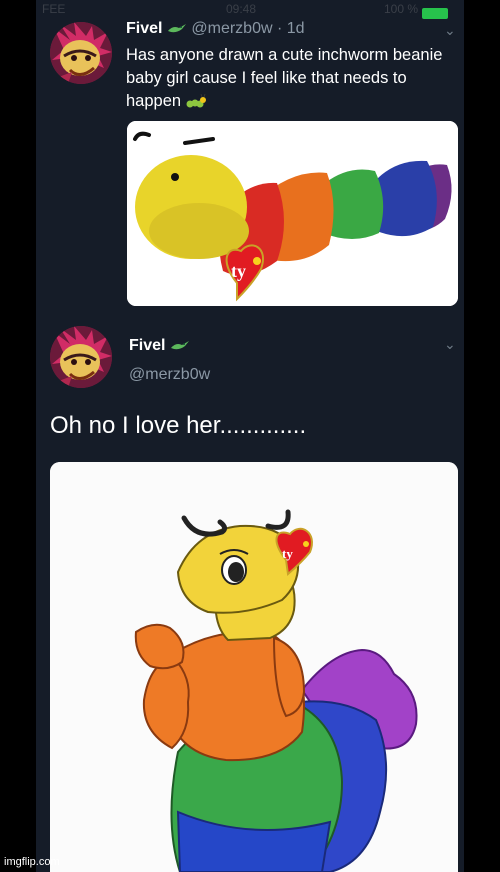  Describe the element at coordinates (296, 28) in the screenshot. I see `timestamp: 1d` at that location.